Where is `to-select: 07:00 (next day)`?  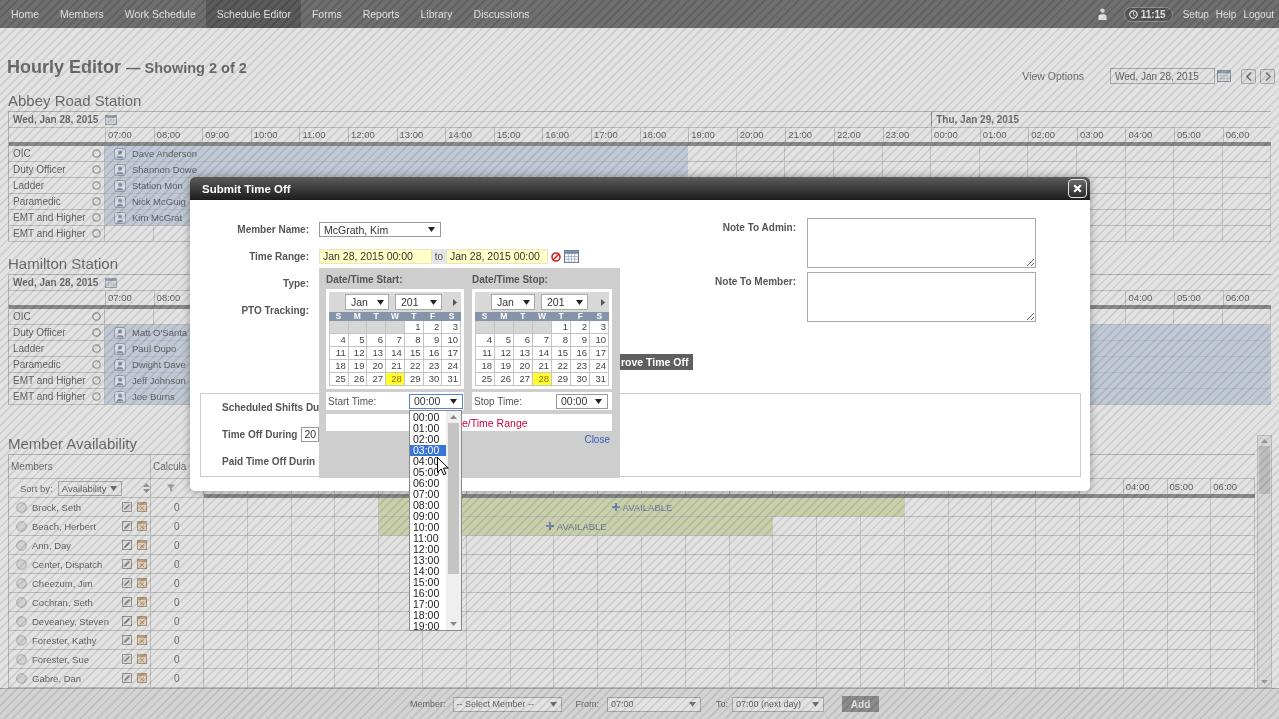
to-select: 07:00 (next day) is located at coordinates (778, 704).